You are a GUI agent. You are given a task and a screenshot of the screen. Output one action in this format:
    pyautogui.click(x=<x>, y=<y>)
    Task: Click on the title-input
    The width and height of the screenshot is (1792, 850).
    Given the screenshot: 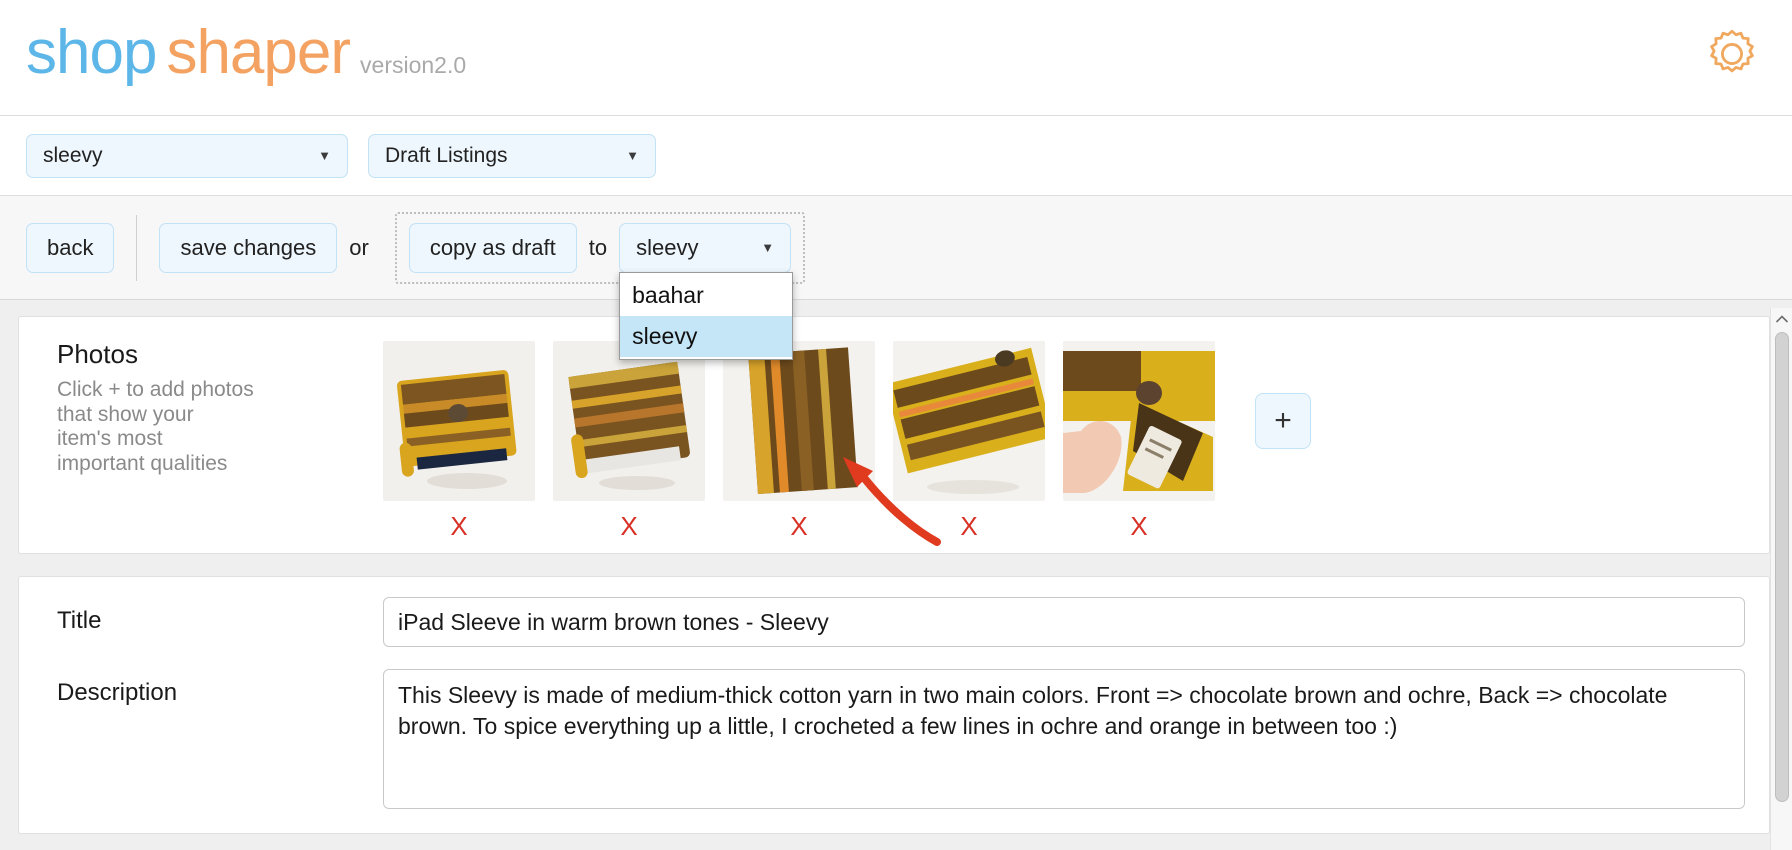 What is the action you would take?
    pyautogui.click(x=1064, y=622)
    